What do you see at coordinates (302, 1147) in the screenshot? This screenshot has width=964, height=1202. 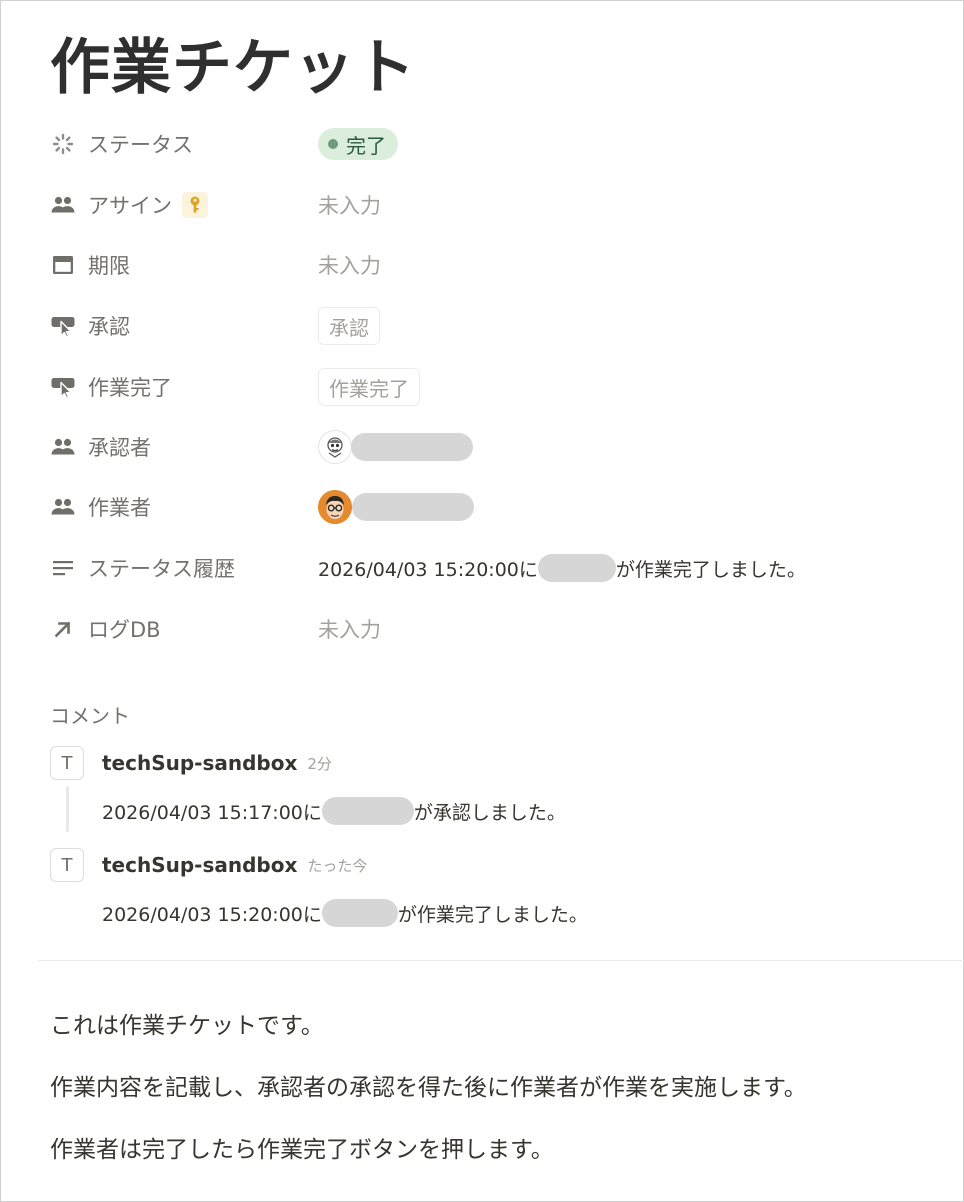 I see `body-paragraph: 作業者は完了したら作業完了ボタンを押します。` at bounding box center [302, 1147].